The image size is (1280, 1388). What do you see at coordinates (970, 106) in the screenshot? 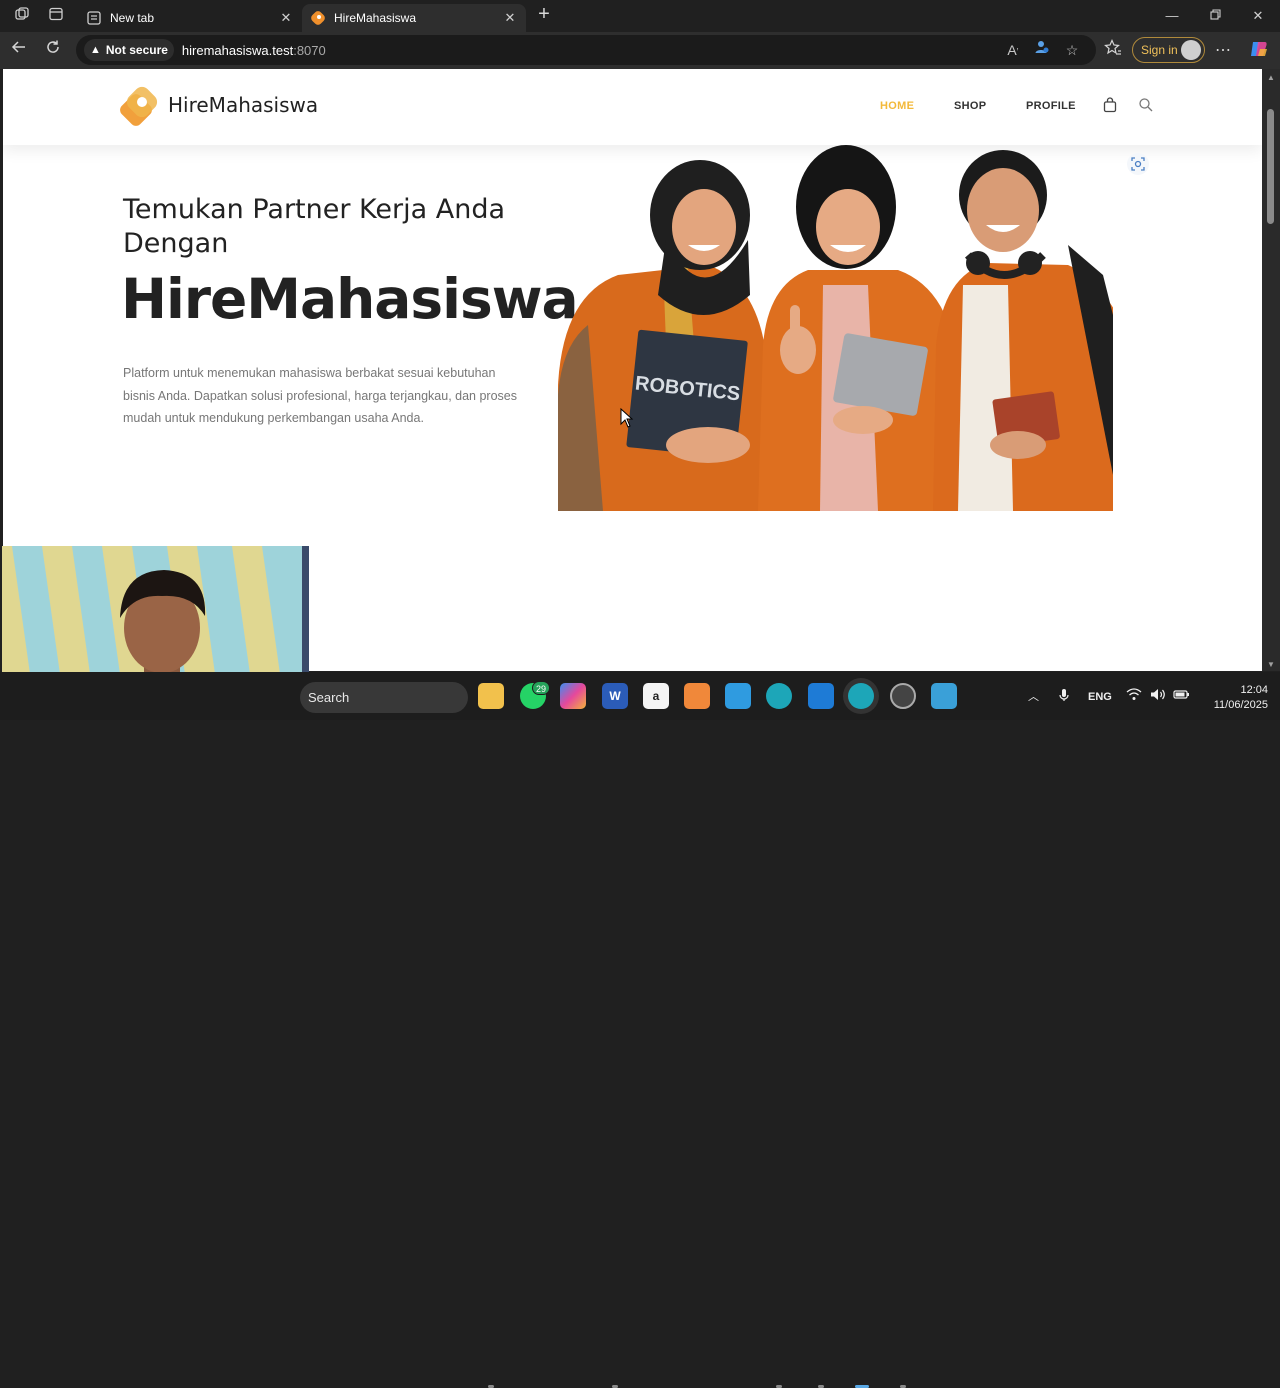
I see `nav-shop: SHOP` at bounding box center [970, 106].